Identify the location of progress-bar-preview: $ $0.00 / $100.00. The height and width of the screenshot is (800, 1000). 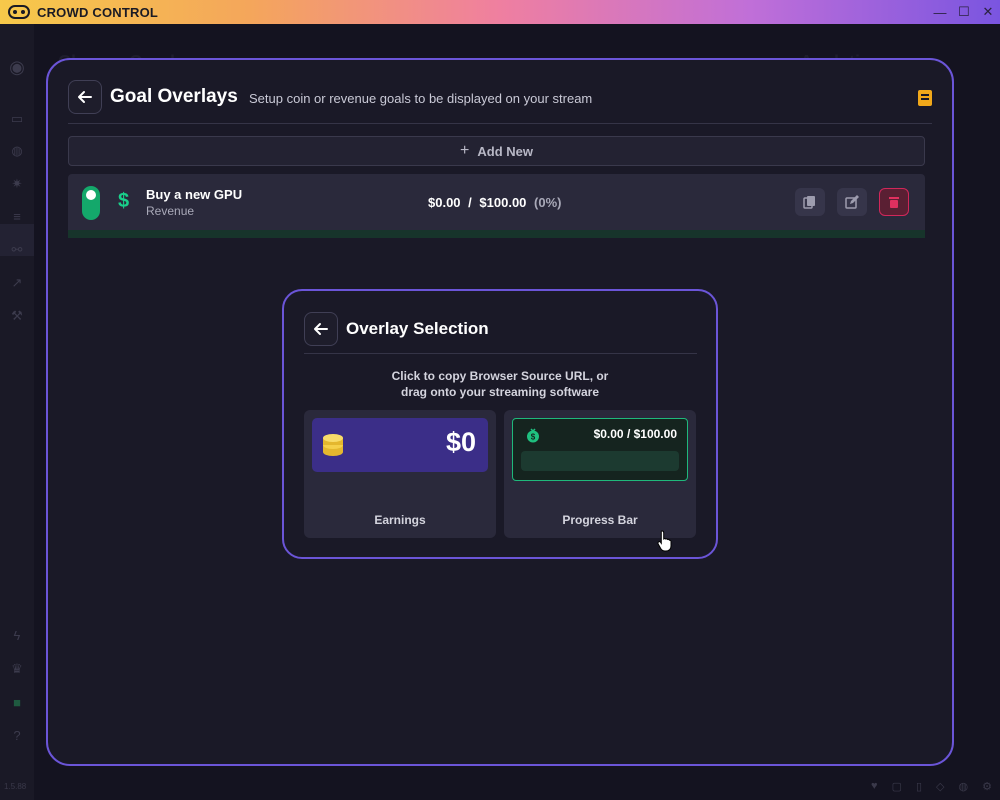
(600, 449).